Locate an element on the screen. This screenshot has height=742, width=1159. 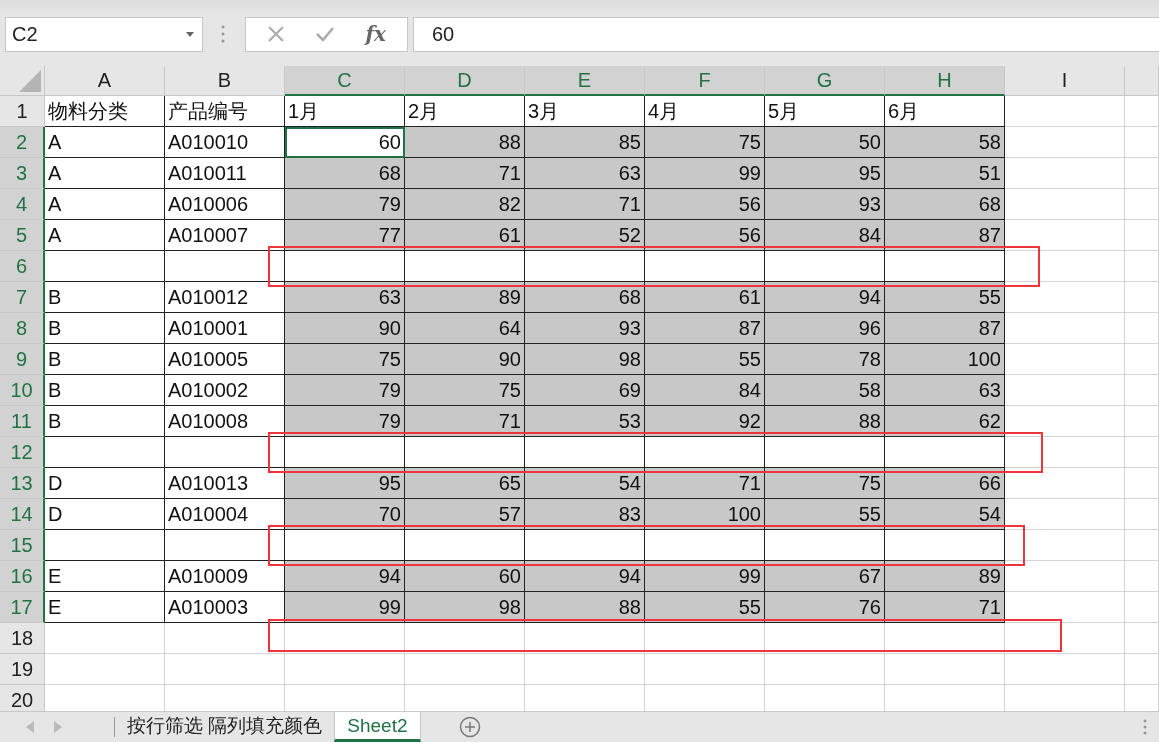
table-cell: 88 is located at coordinates (465, 142).